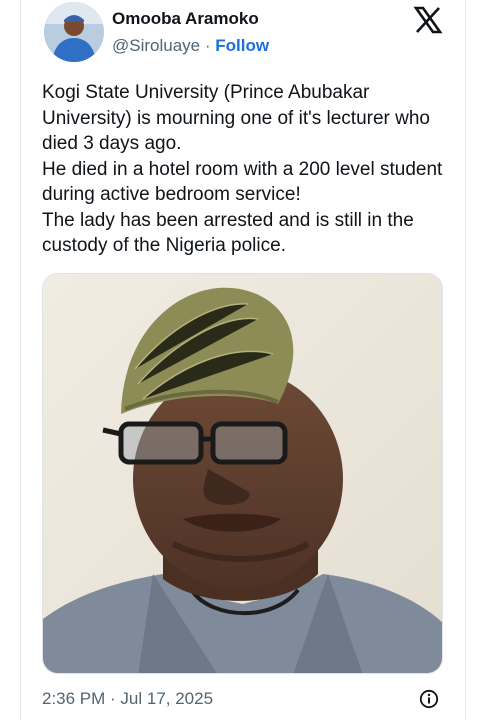  Describe the element at coordinates (112, 143) in the screenshot. I see `tweet-line: died 3 days ago.` at that location.